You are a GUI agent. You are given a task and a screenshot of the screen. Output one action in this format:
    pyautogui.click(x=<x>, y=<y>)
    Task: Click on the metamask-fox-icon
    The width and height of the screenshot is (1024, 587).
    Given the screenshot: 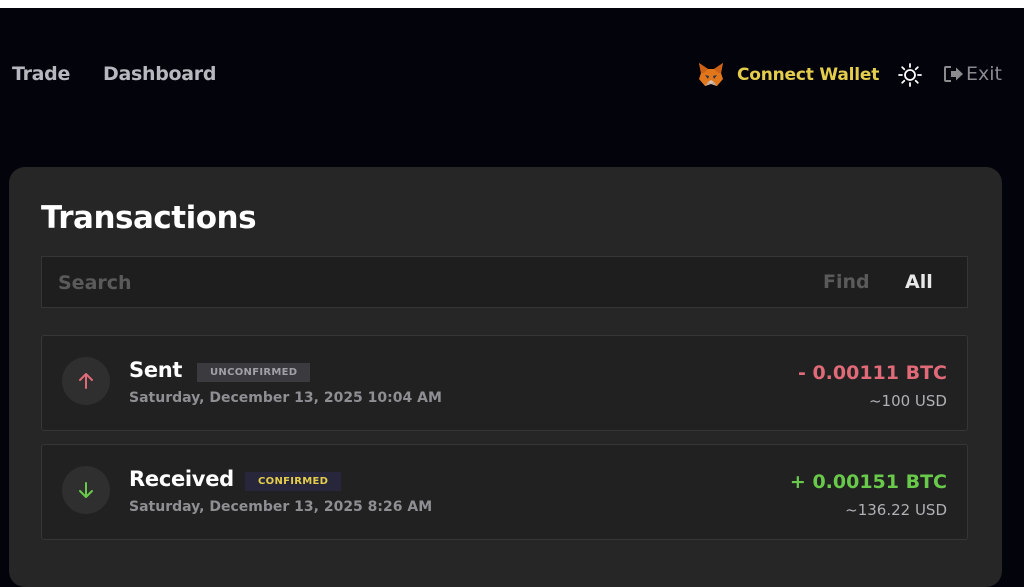 What is the action you would take?
    pyautogui.click(x=711, y=74)
    